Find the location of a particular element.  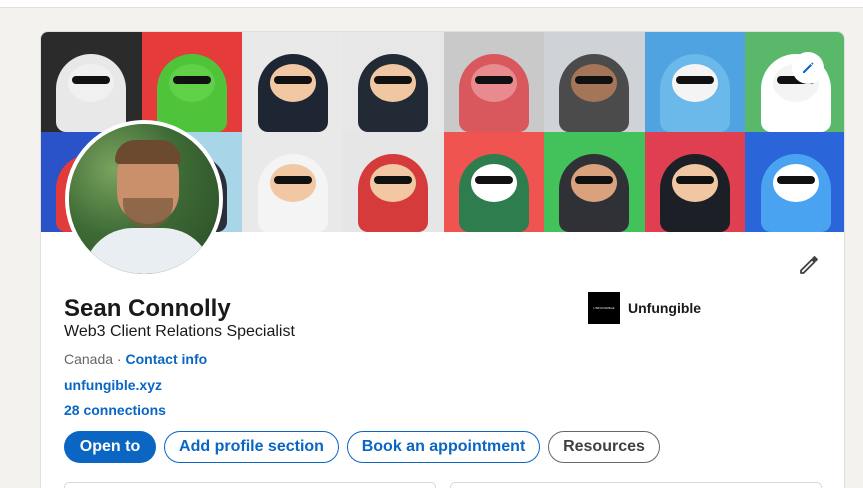

edit-intro-button is located at coordinates (809, 265).